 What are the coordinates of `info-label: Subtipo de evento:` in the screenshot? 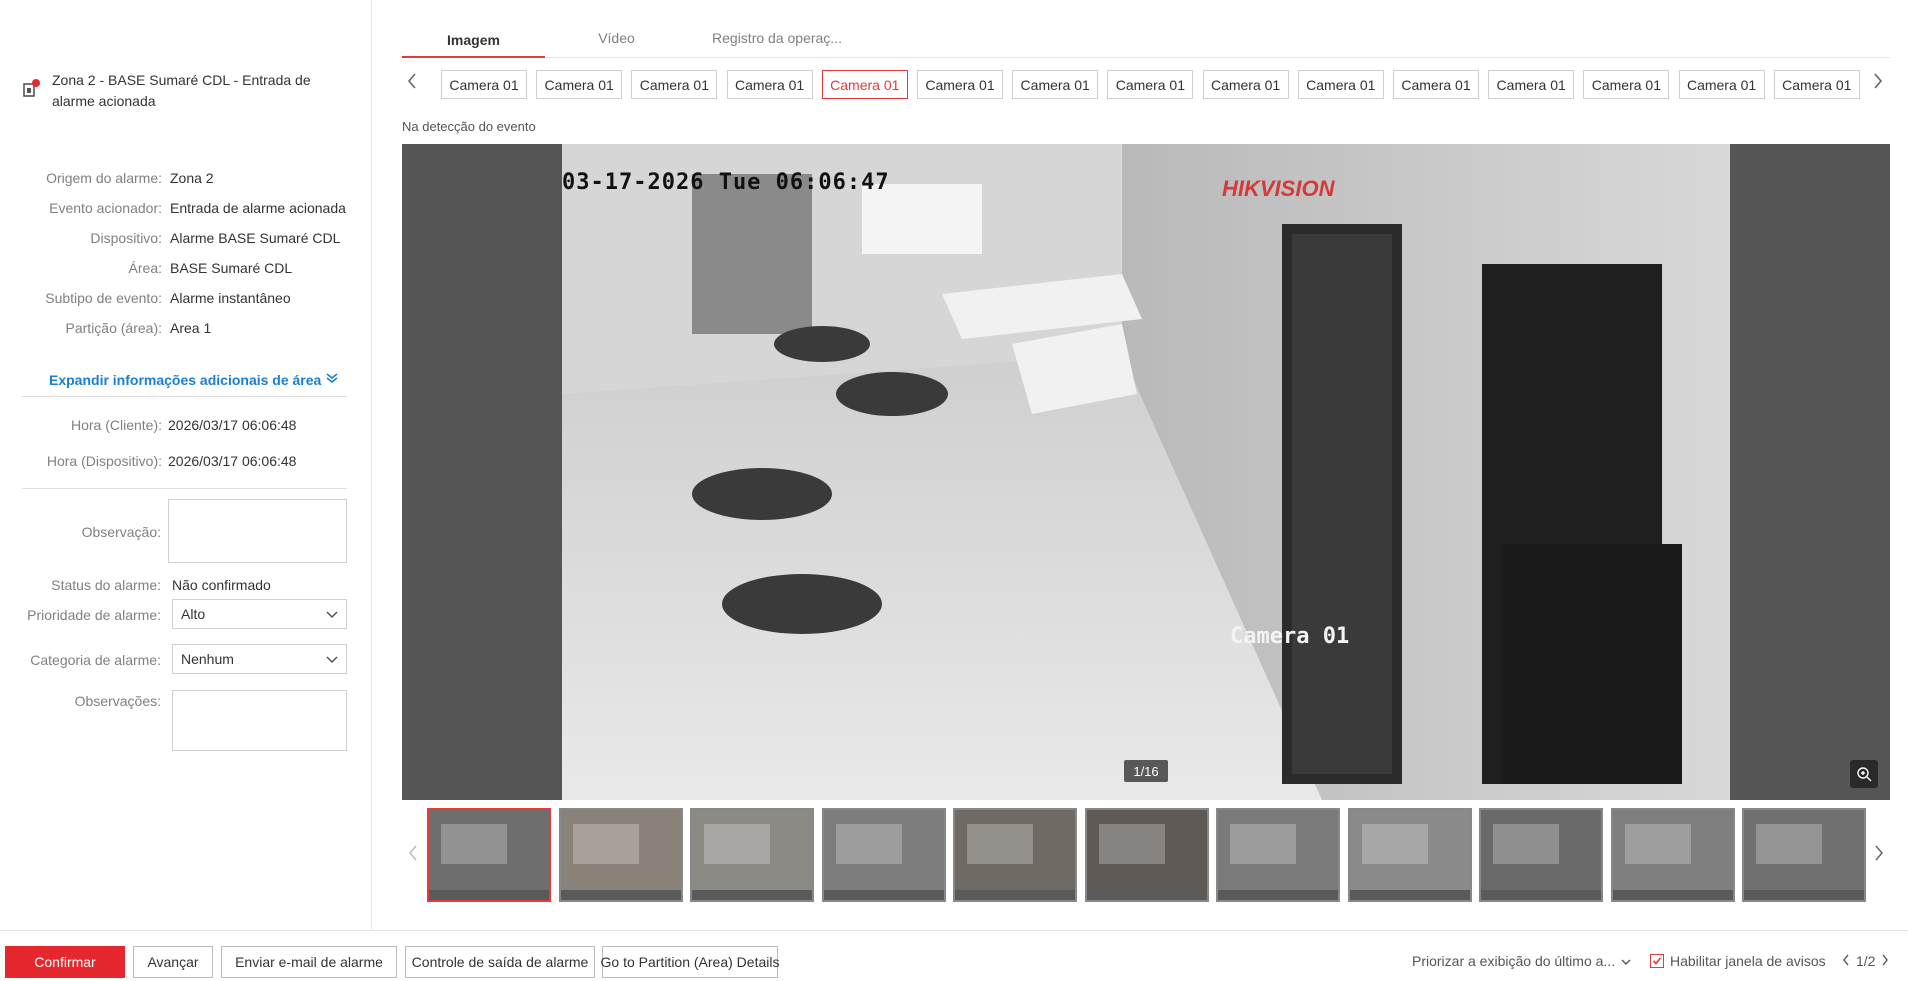 It's located at (103, 298).